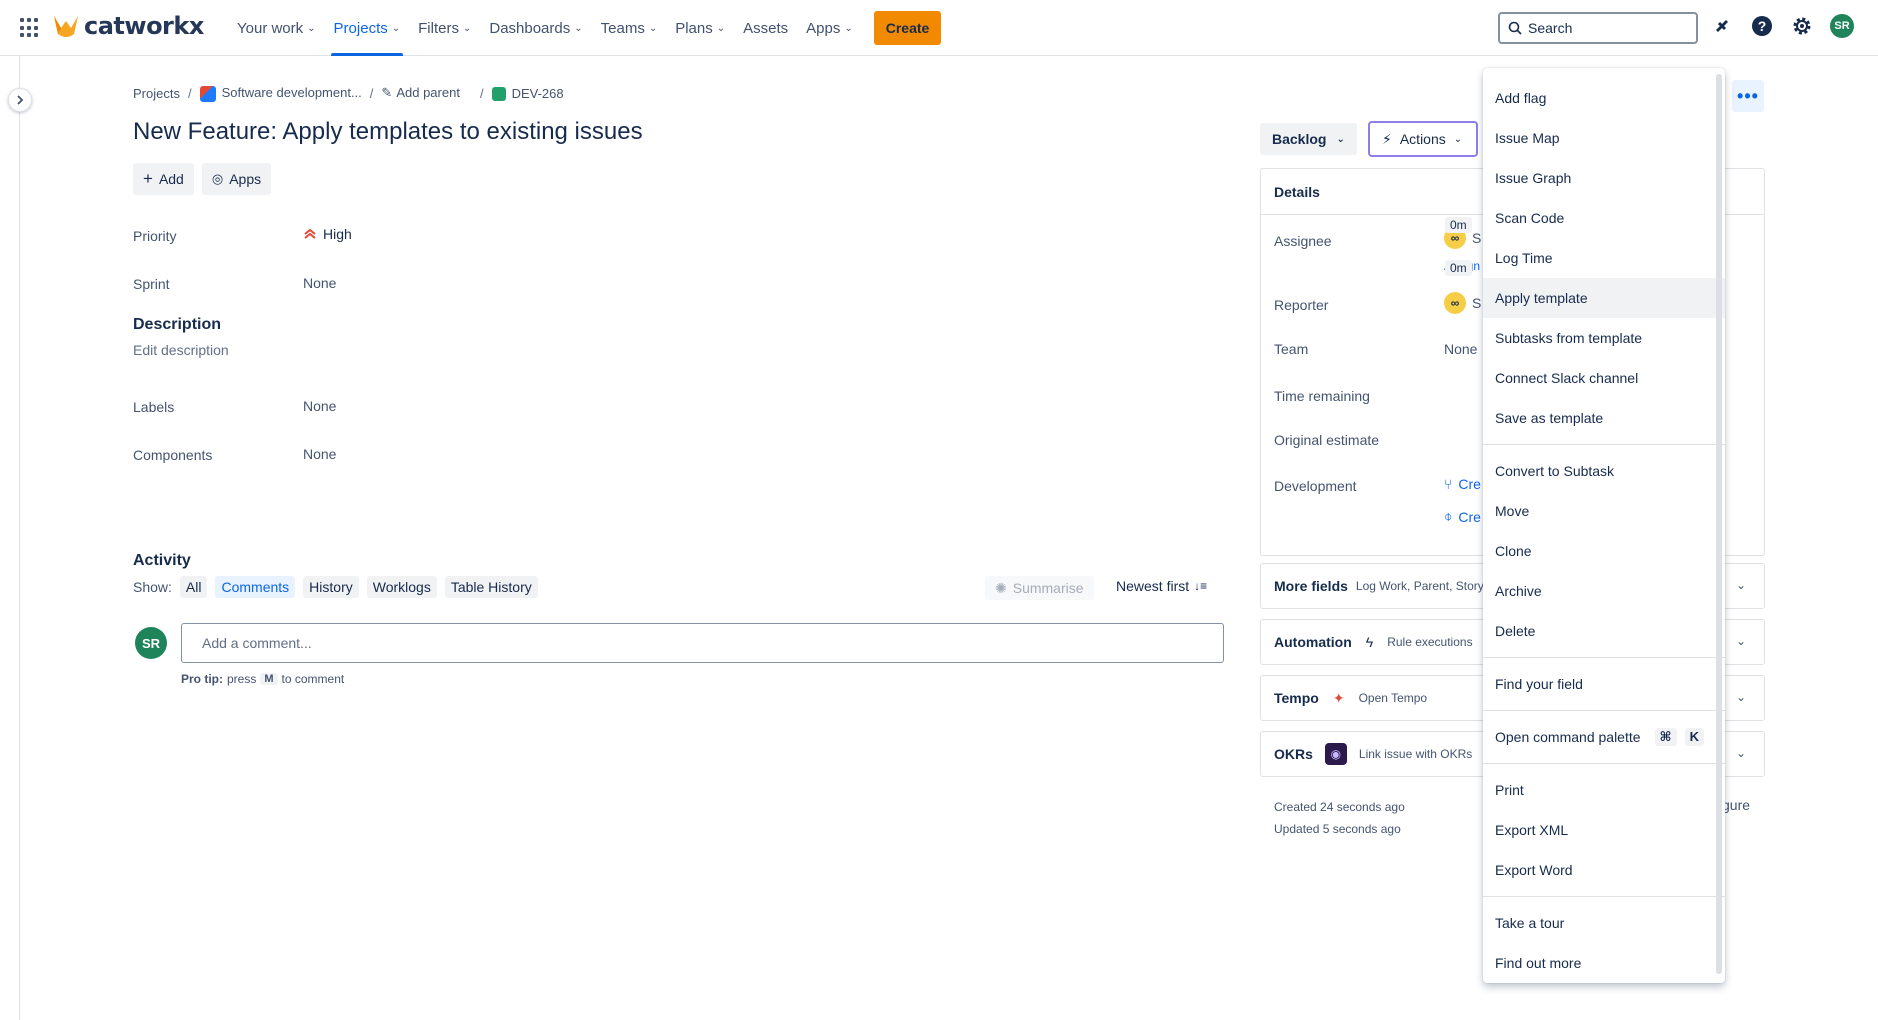 The width and height of the screenshot is (1878, 1020). I want to click on menu-item-export-xml: Export XML, so click(1604, 830).